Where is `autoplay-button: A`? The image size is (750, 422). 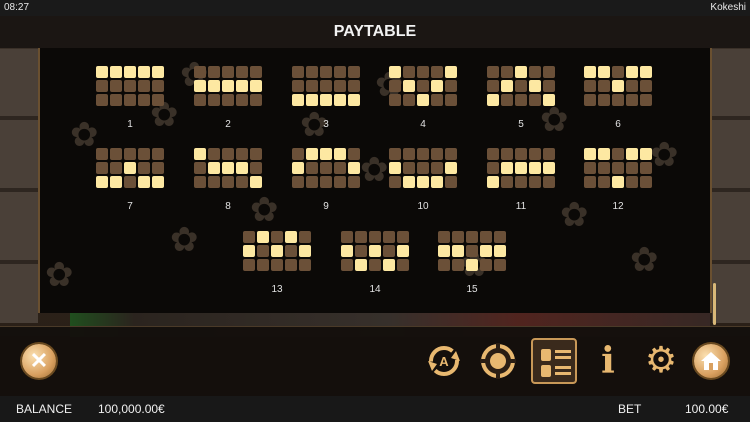 autoplay-button: A is located at coordinates (444, 361).